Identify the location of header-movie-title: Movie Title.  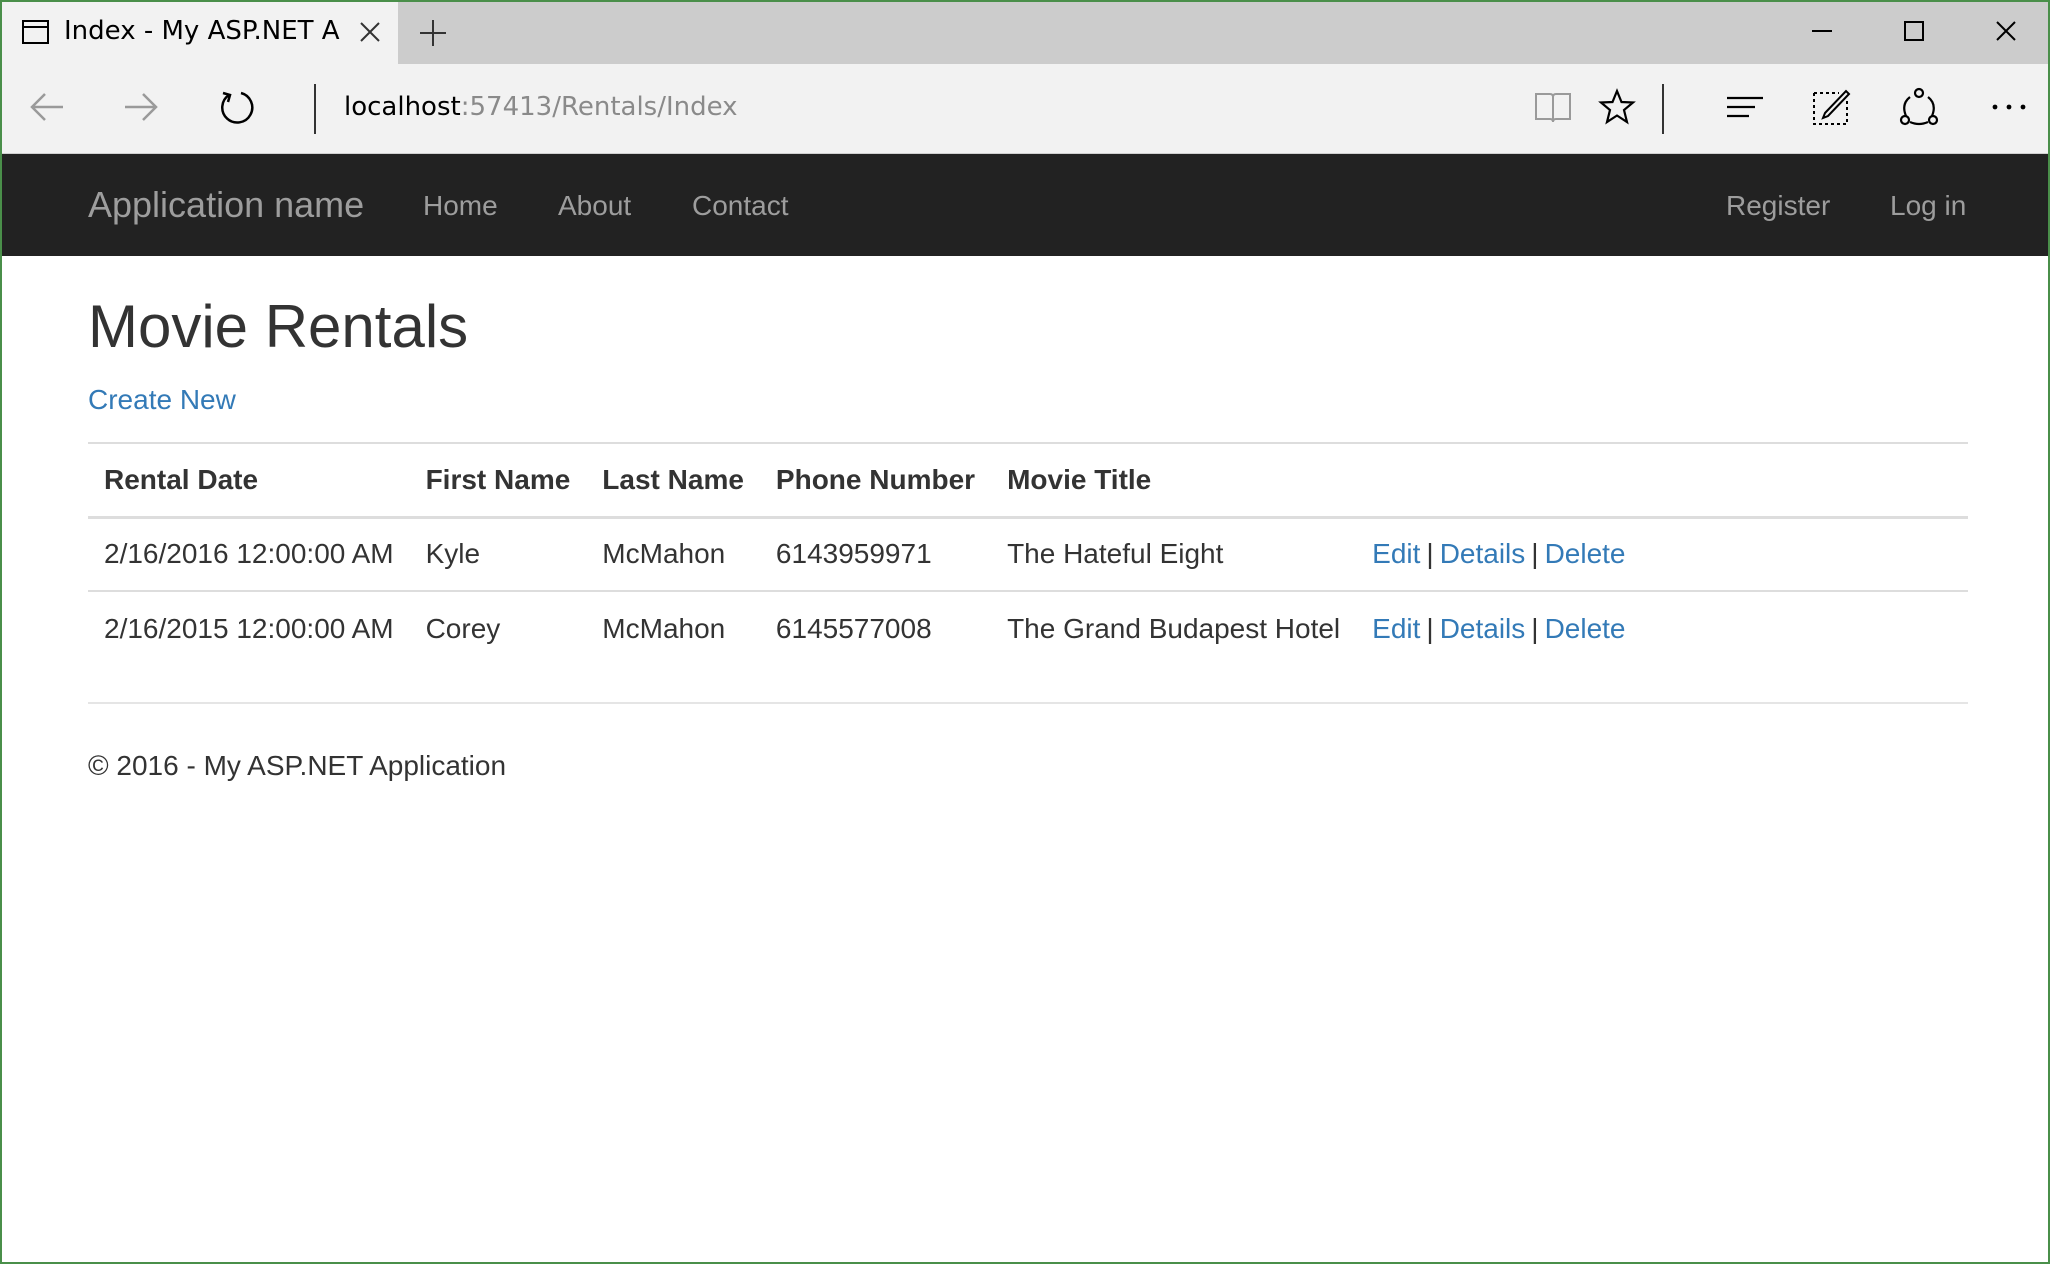
(1174, 480).